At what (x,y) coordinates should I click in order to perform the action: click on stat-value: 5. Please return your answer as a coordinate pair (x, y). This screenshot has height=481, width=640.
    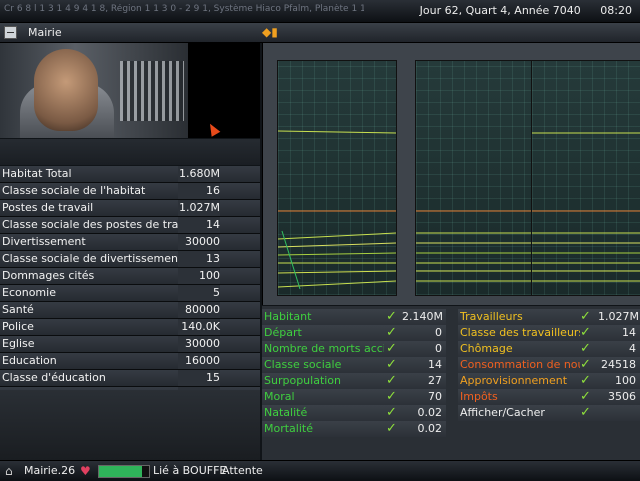
    Looking at the image, I should click on (199, 293).